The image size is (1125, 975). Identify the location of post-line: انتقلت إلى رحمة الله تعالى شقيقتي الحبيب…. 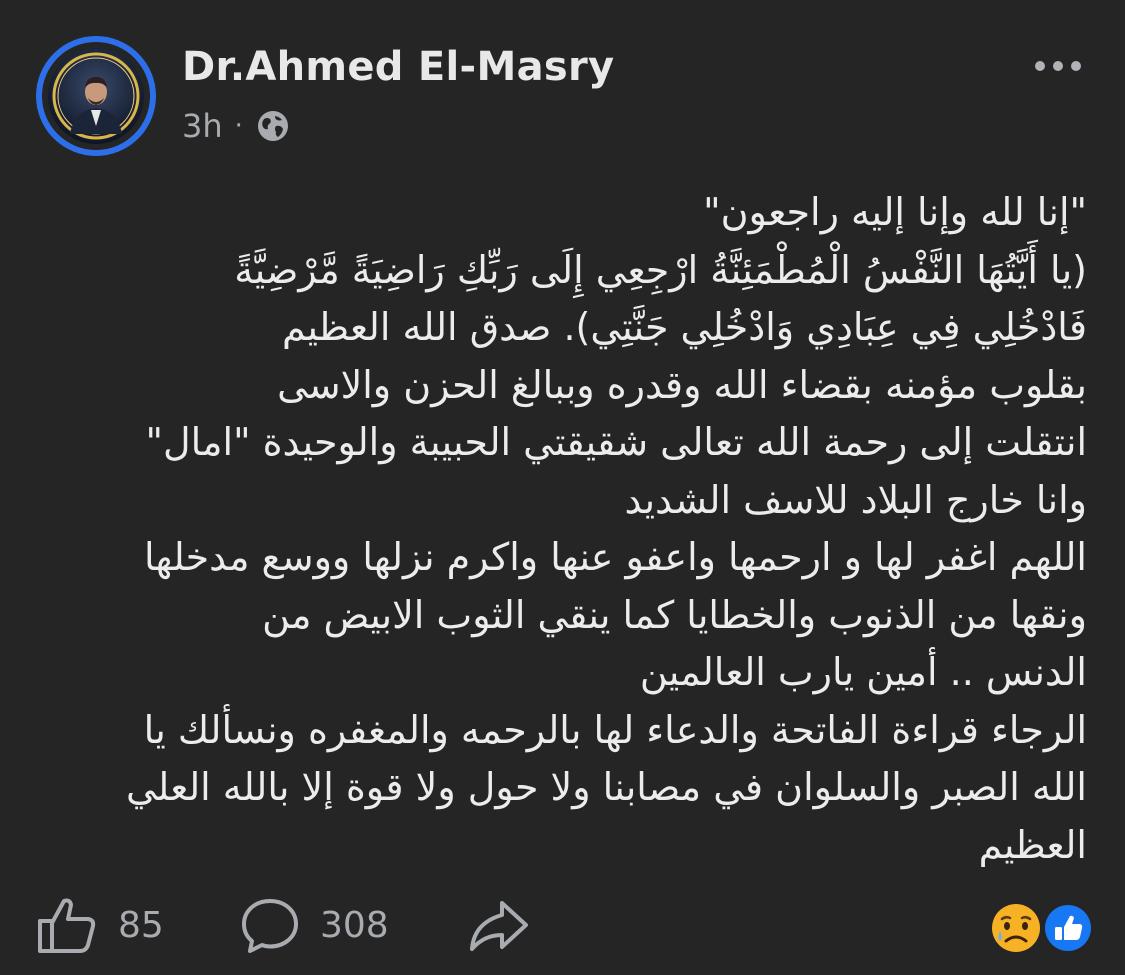
(616, 442).